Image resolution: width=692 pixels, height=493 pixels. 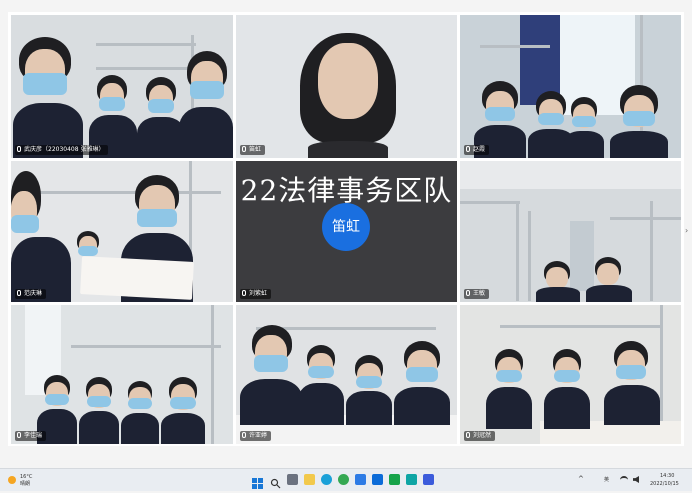 What do you see at coordinates (636, 479) in the screenshot?
I see `volume-icon` at bounding box center [636, 479].